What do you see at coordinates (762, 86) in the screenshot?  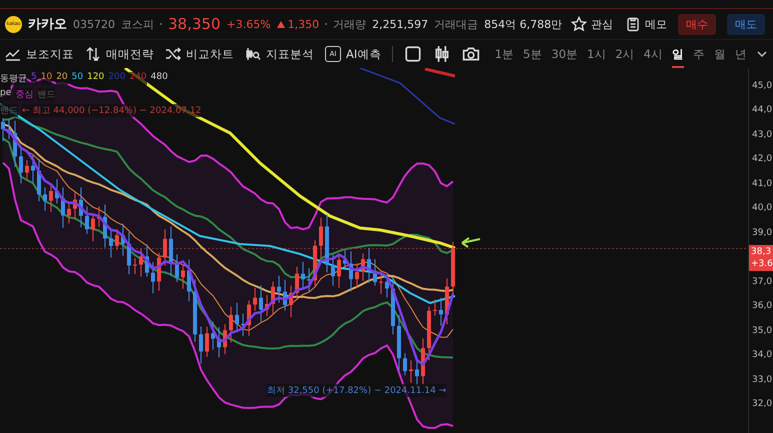 I see `axis-label: 45,0` at bounding box center [762, 86].